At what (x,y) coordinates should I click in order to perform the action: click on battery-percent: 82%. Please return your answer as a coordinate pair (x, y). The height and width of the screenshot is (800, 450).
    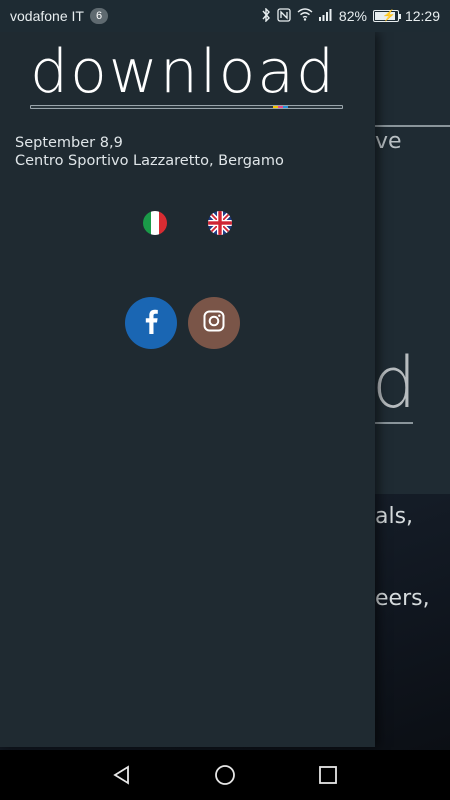
    Looking at the image, I should click on (352, 16).